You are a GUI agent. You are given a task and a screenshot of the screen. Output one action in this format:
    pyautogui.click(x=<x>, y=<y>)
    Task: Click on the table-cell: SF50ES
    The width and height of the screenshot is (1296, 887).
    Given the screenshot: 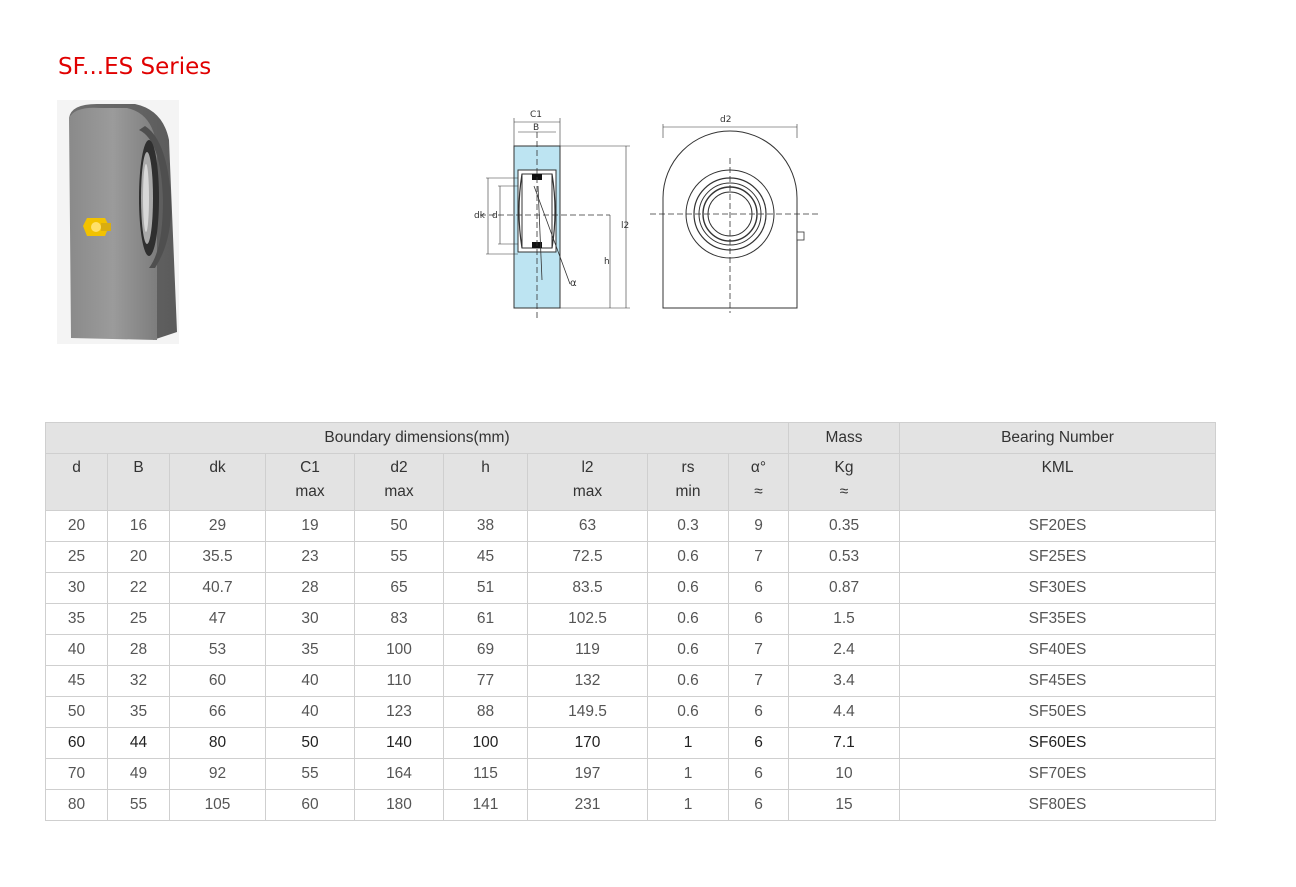 What is the action you would take?
    pyautogui.click(x=1058, y=712)
    